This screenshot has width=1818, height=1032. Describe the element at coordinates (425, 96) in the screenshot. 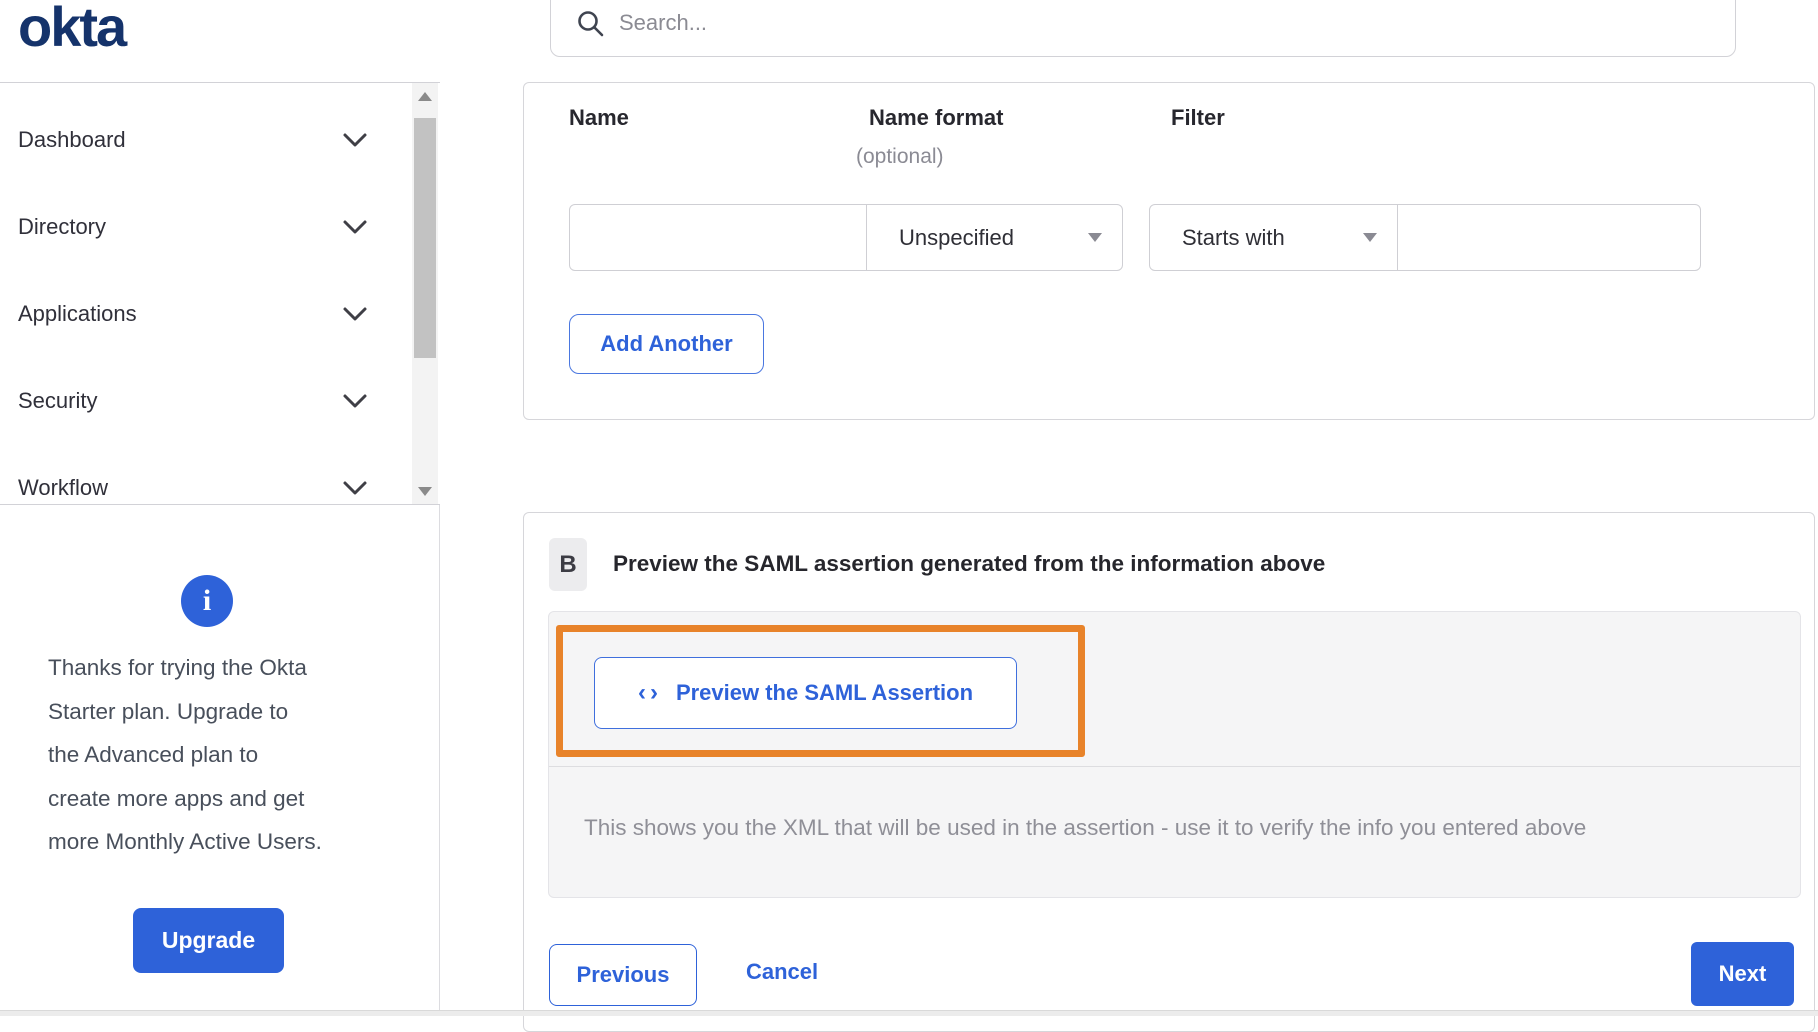

I see `scroll-up-icon` at that location.